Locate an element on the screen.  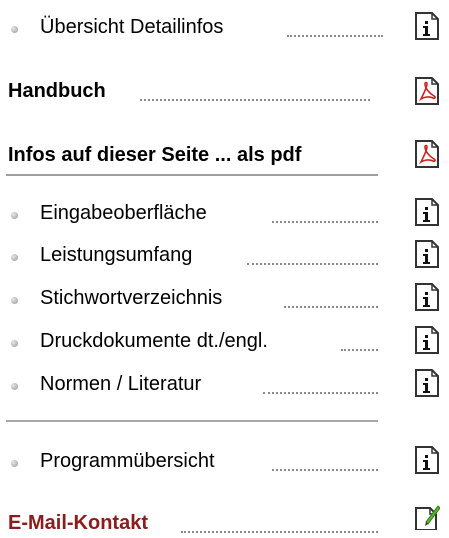
list-item-print-docs: Druckdokumente dt./engl. is located at coordinates (224, 341).